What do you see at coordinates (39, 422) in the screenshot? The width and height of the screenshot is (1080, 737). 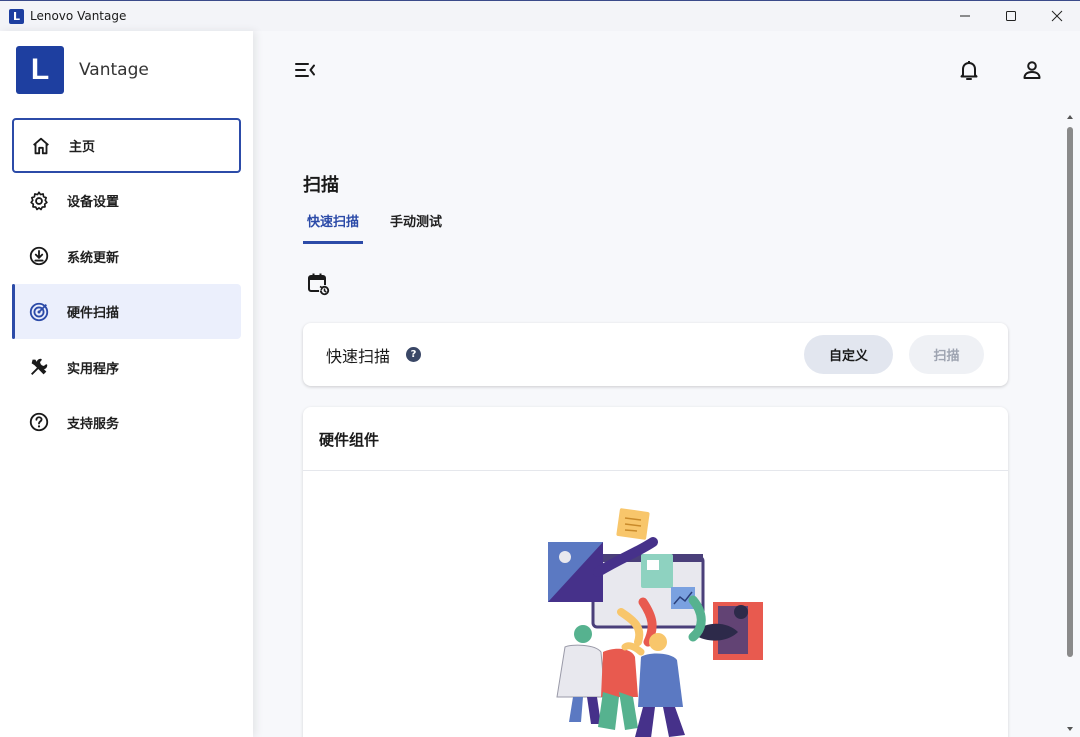 I see `help-icon` at bounding box center [39, 422].